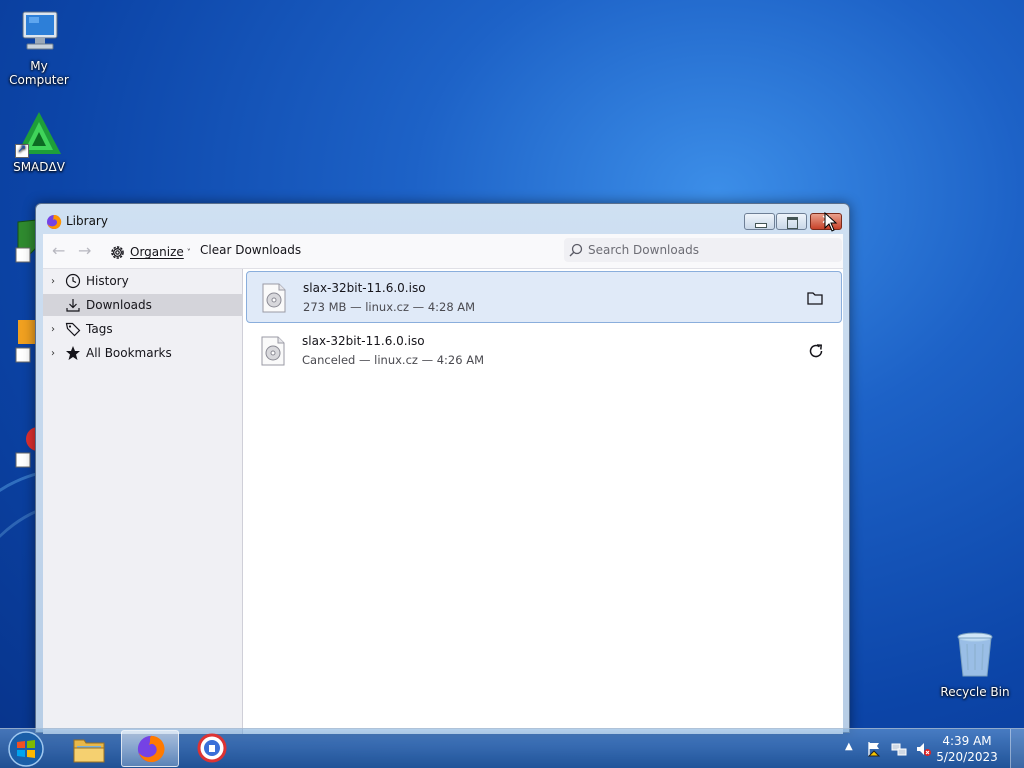 This screenshot has height=768, width=1024. I want to click on minimize-button, so click(759, 221).